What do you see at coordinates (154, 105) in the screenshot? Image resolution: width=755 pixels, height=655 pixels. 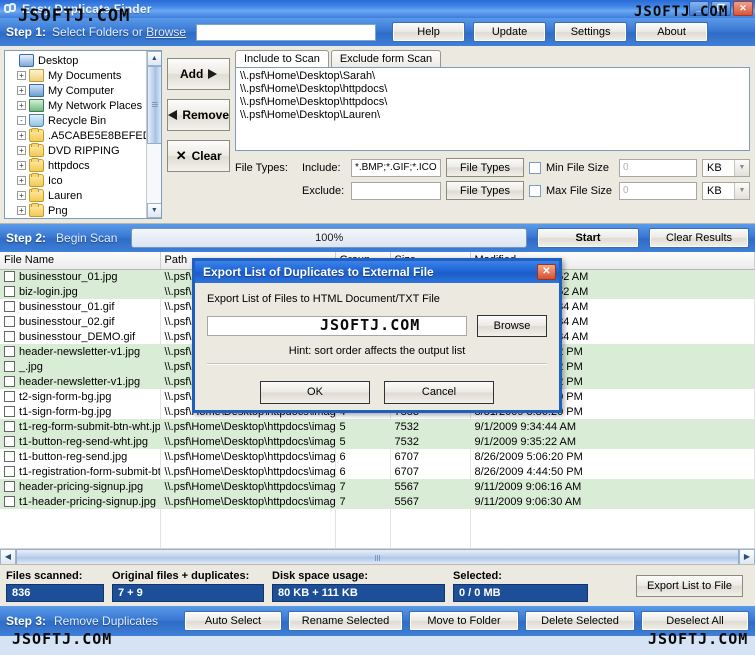 I see `tree-scroll-thumb` at bounding box center [154, 105].